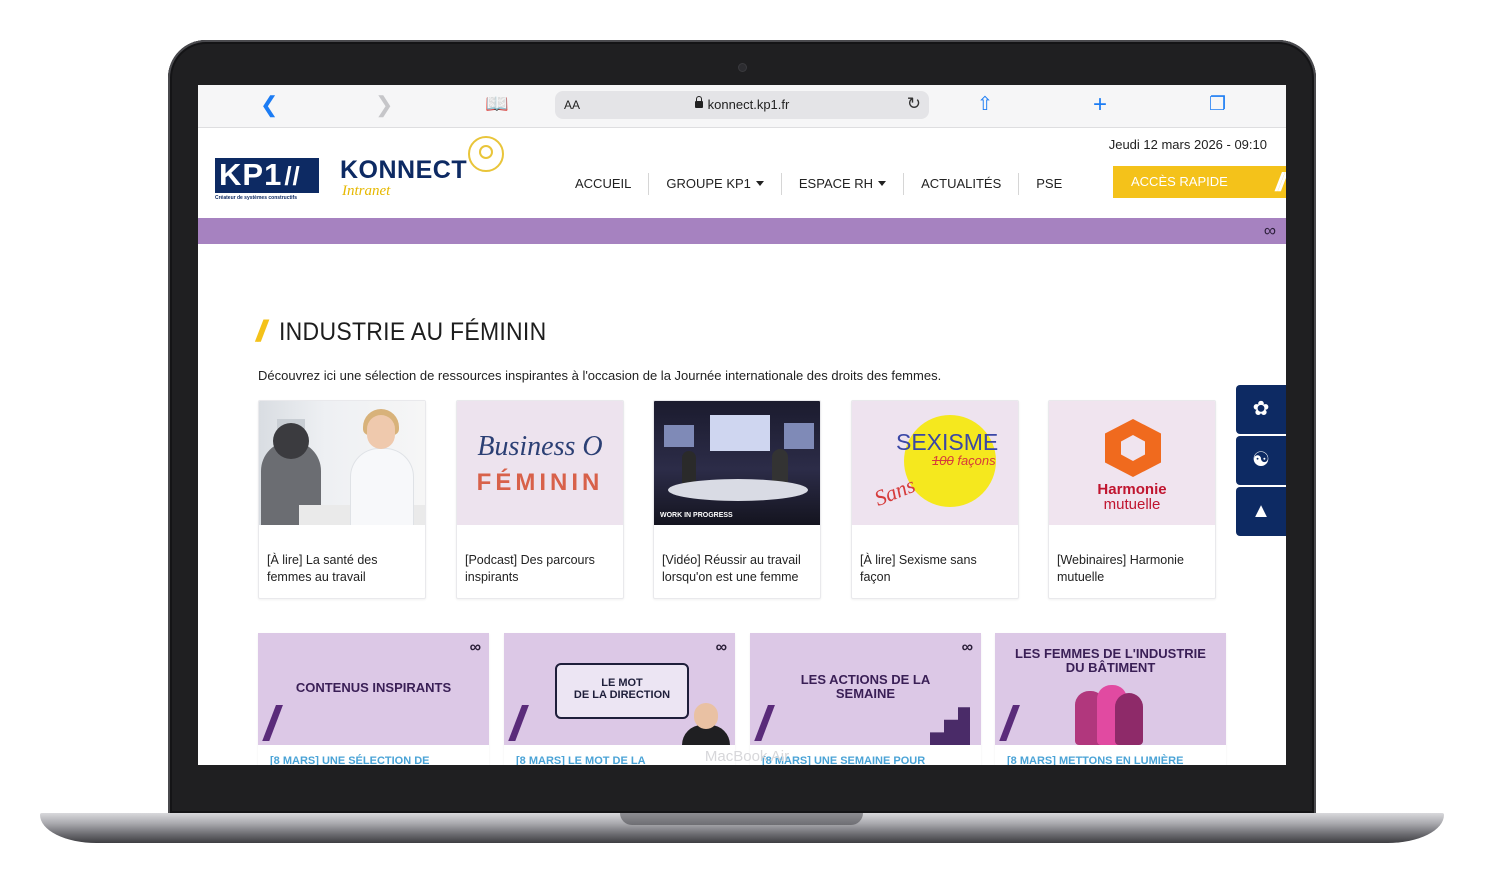  Describe the element at coordinates (748, 104) in the screenshot. I see `url-text: konnect.kp1.fr` at that location.